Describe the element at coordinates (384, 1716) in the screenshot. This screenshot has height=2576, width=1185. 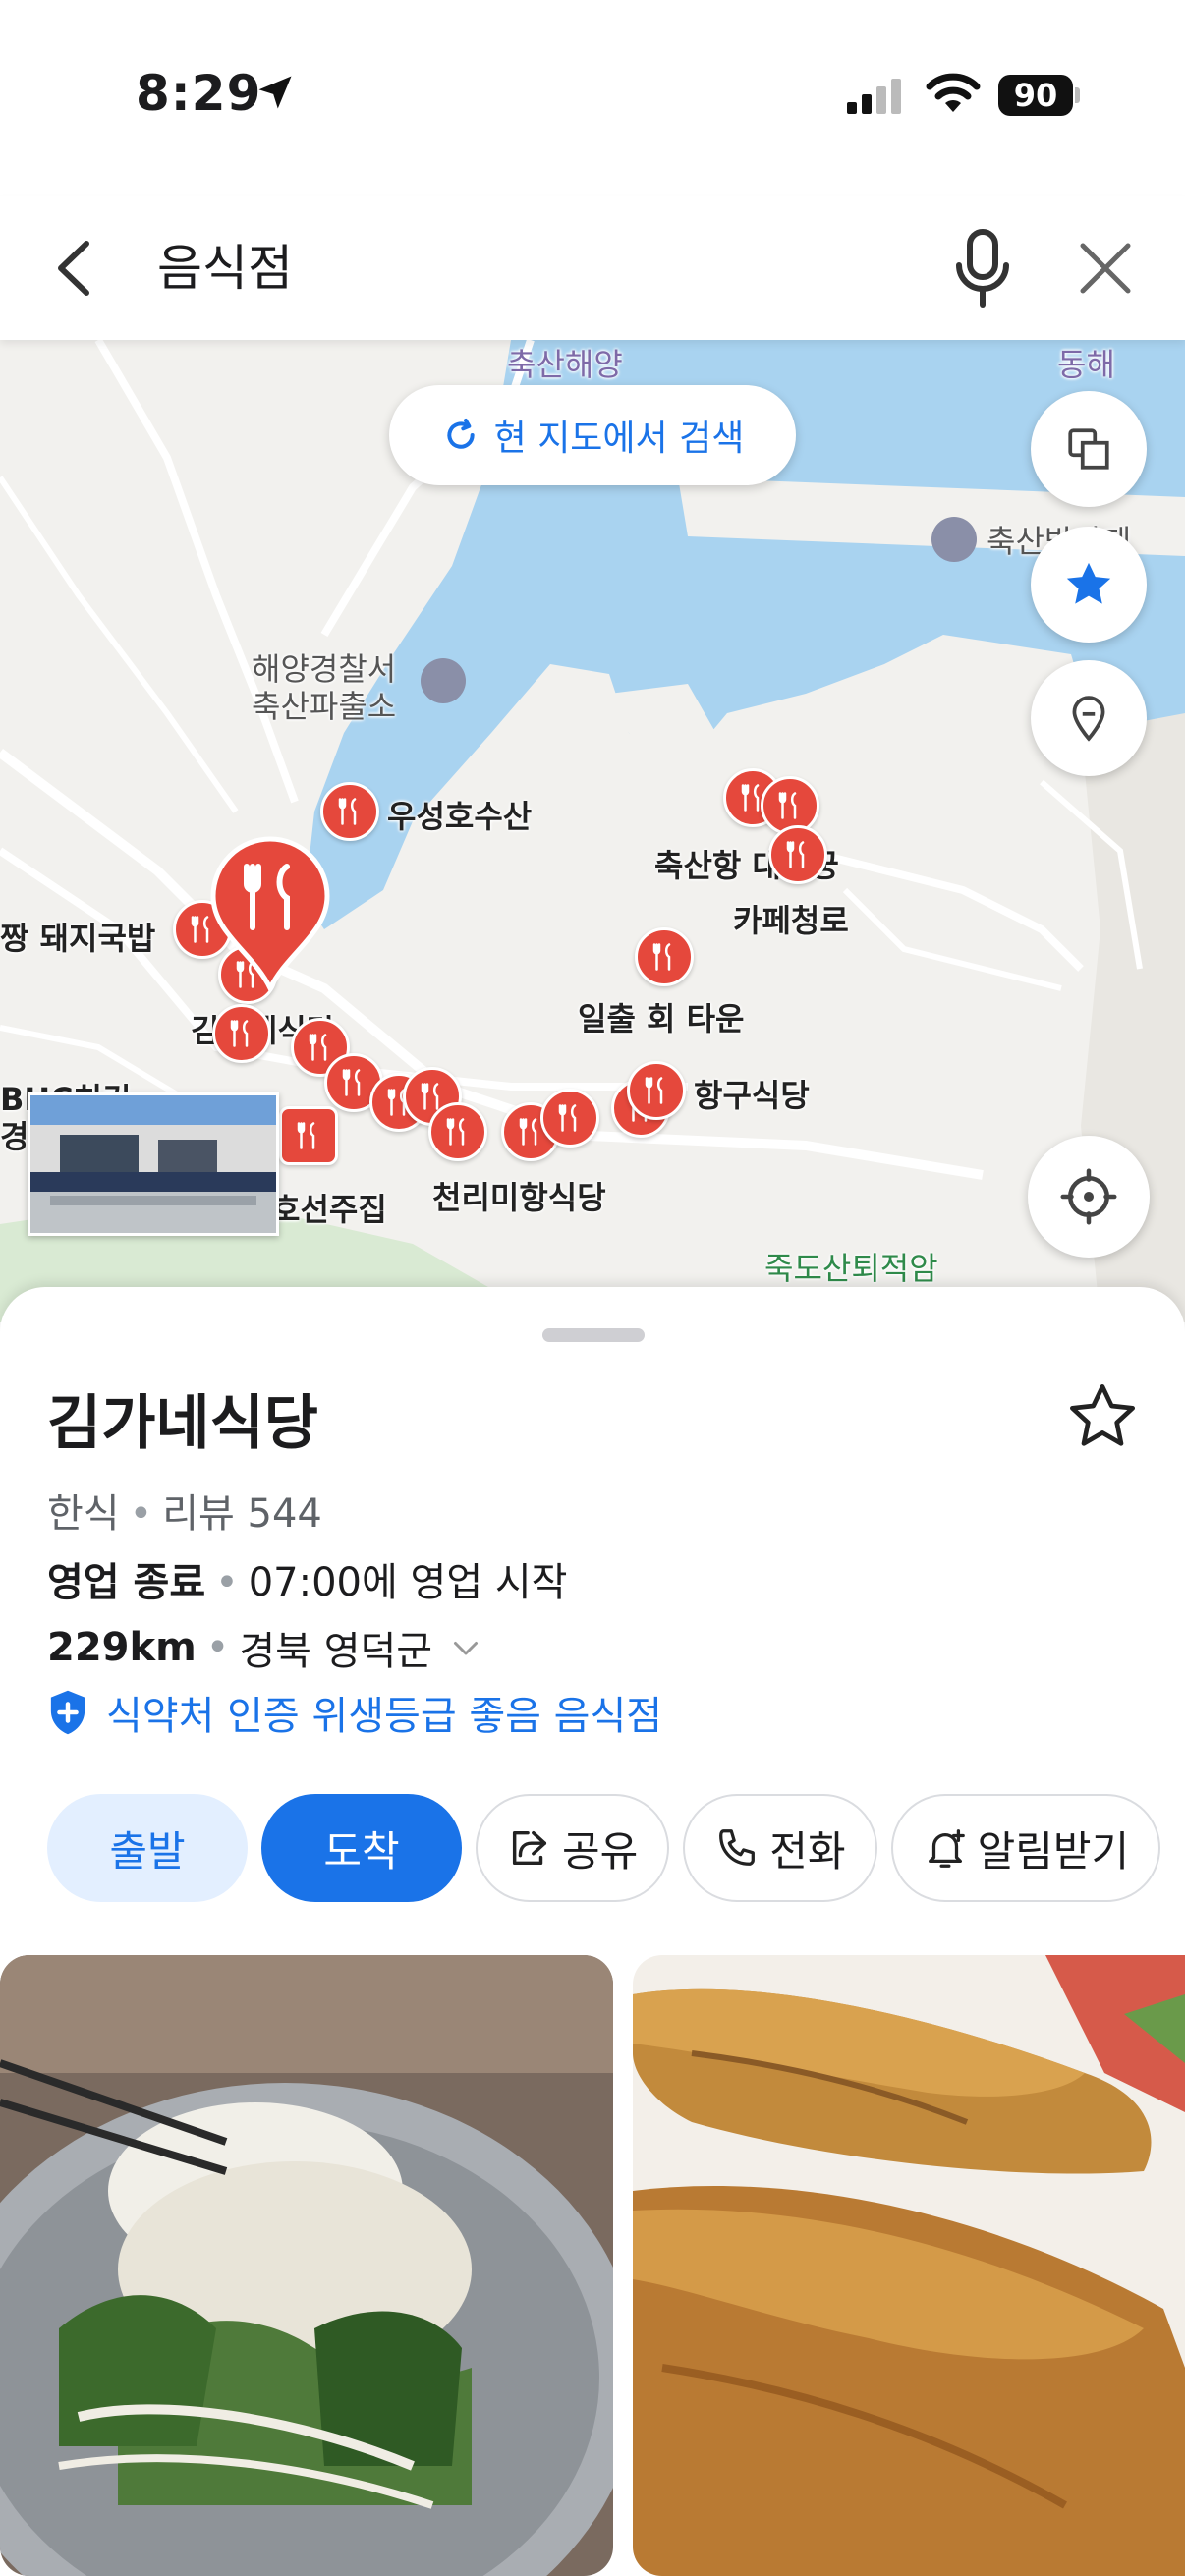
I see `certification-label: 식약처 인증 위생등급 좋음 음식점` at that location.